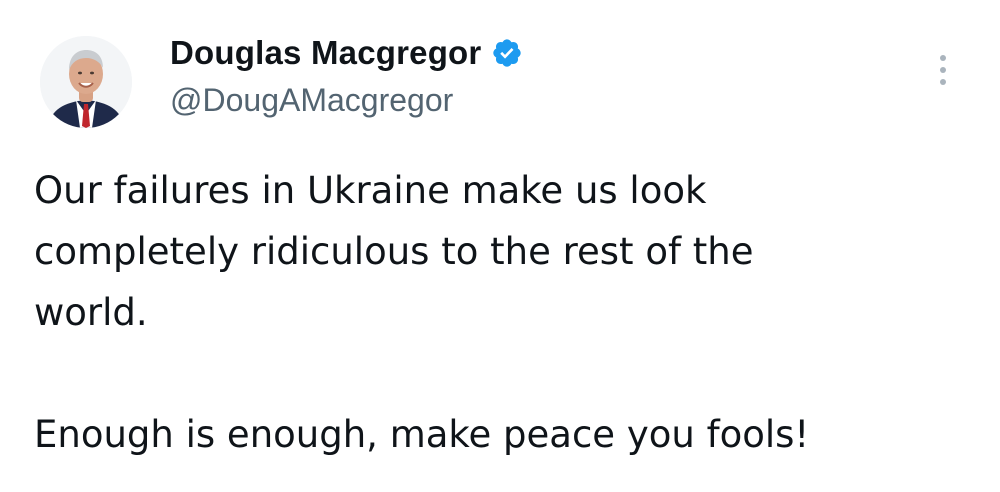 The height and width of the screenshot is (492, 1000). I want to click on author-handle: @DougAMacgregor, so click(346, 100).